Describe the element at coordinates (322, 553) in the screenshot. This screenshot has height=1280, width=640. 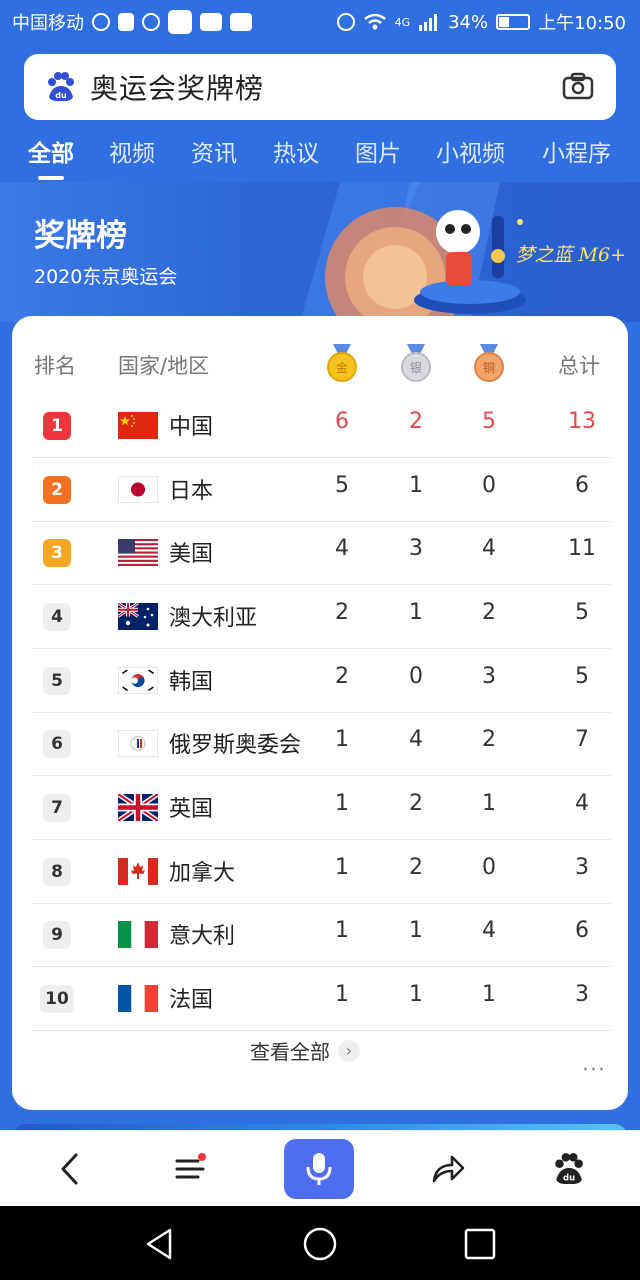
I see `table-row: 3 美国 4 3 4 11` at that location.